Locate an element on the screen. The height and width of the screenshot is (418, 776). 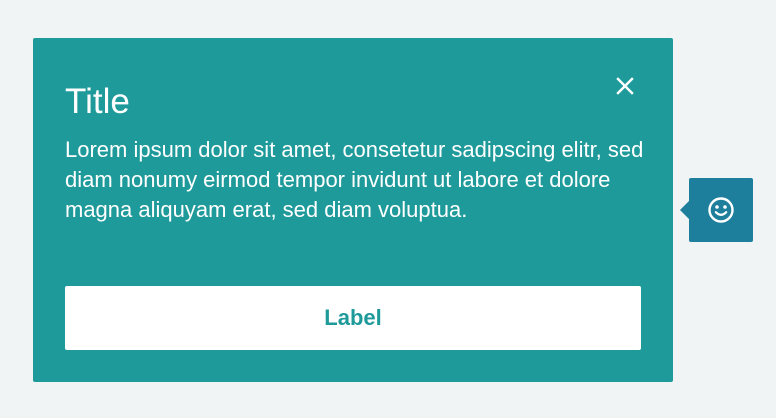
smiley-icon is located at coordinates (721, 210).